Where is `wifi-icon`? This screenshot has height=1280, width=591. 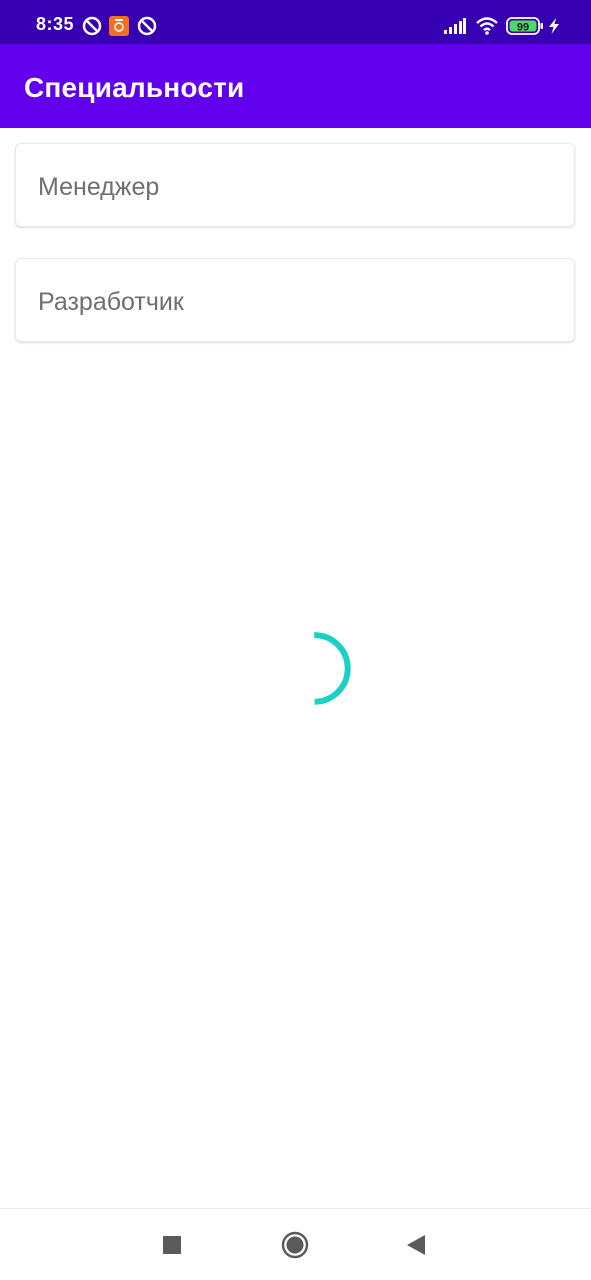 wifi-icon is located at coordinates (487, 26).